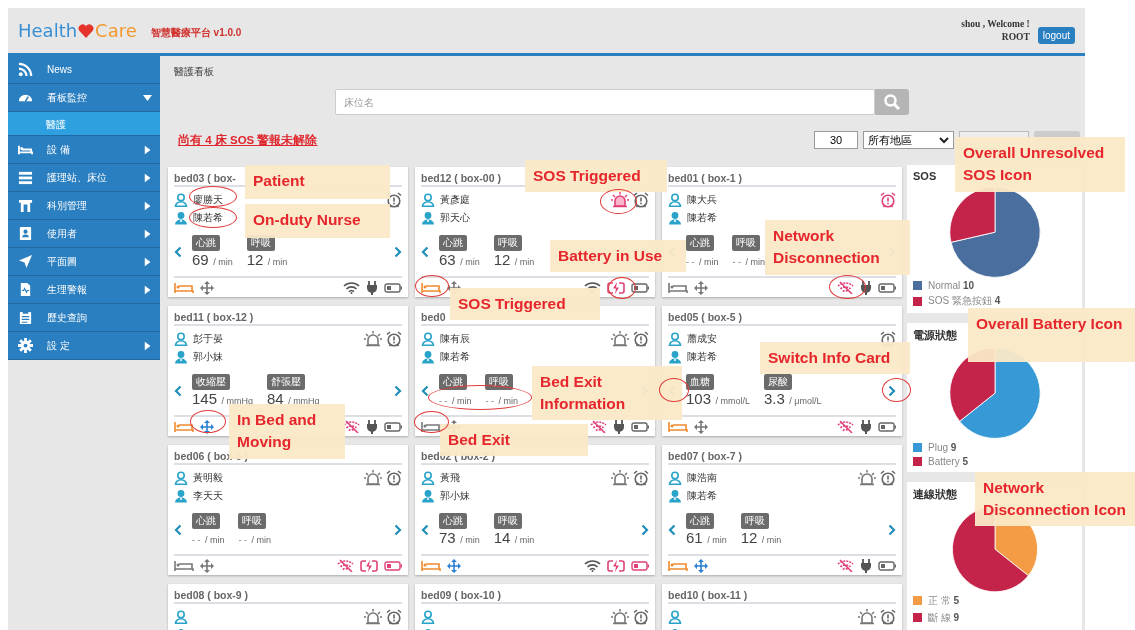 This screenshot has height=630, width=1135. Describe the element at coordinates (84, 290) in the screenshot. I see `sidebar-item: 生理警報` at that location.